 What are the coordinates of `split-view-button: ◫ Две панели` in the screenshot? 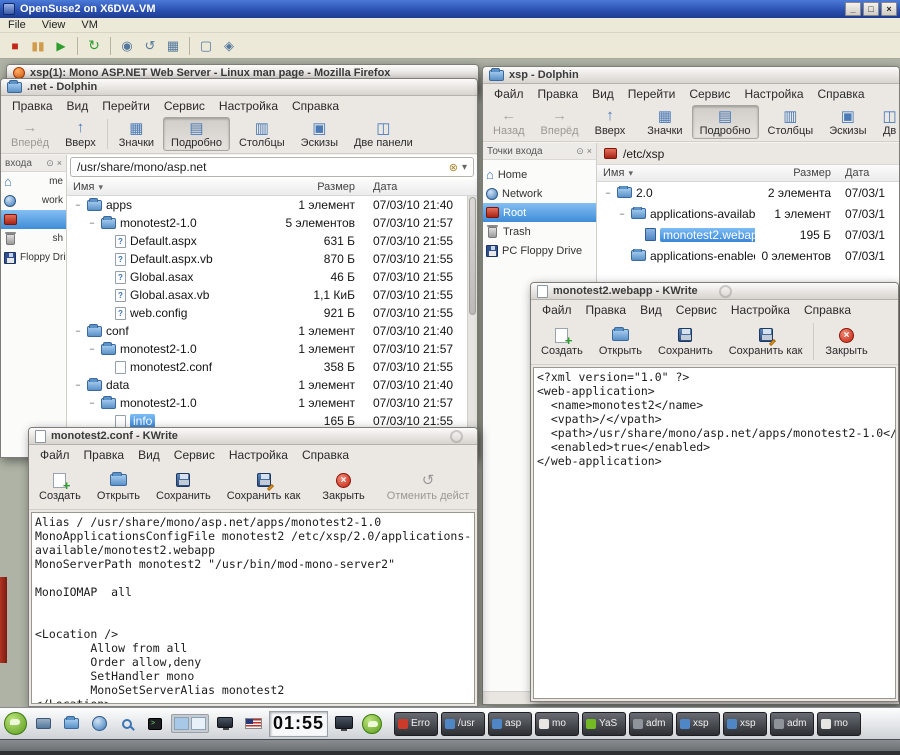 It's located at (383, 134).